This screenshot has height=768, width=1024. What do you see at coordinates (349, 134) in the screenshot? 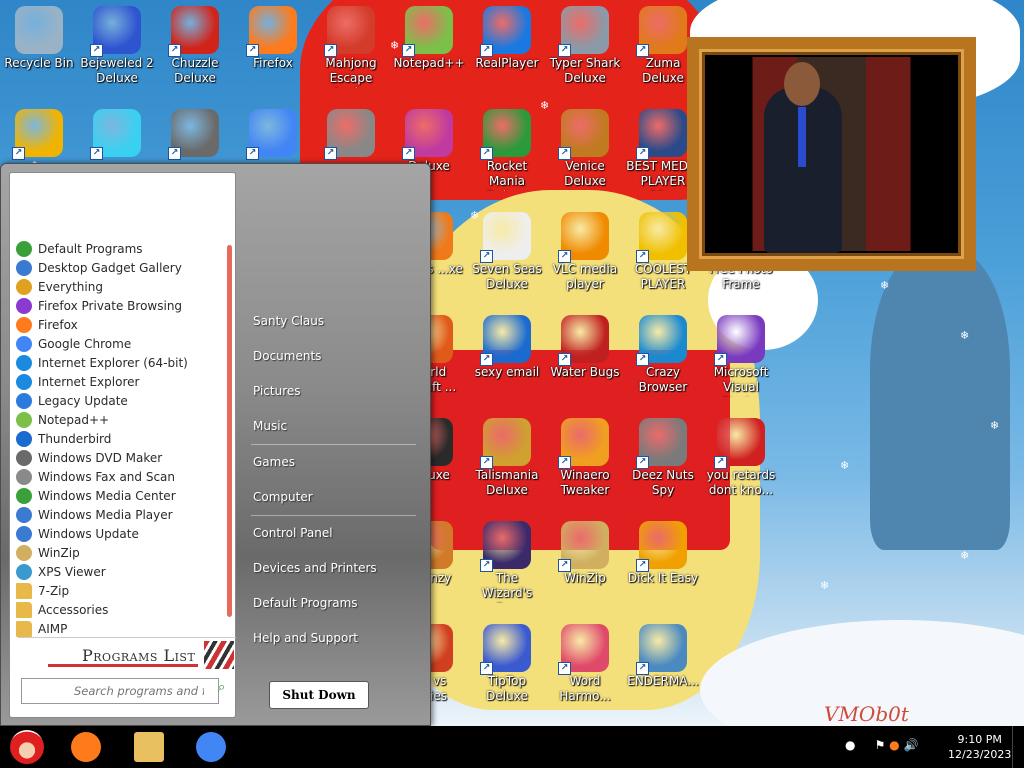
I see `gorilla-icon: ↗` at bounding box center [349, 134].